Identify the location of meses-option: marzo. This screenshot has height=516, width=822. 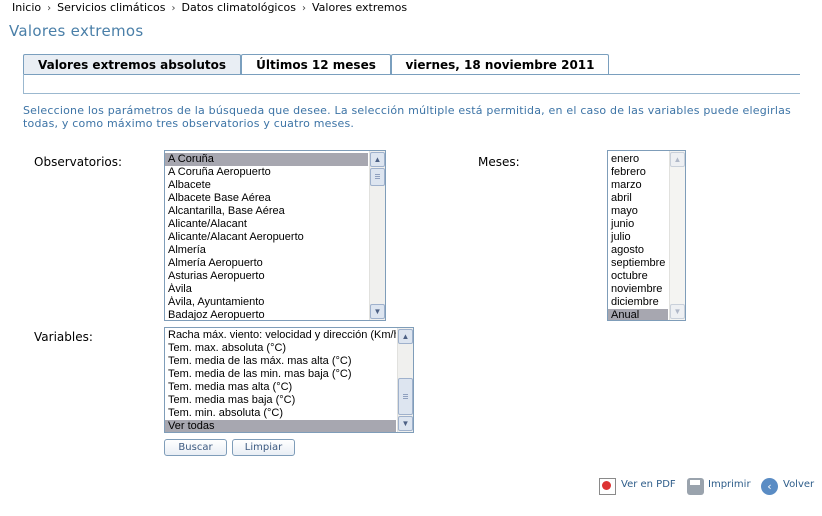
(638, 185).